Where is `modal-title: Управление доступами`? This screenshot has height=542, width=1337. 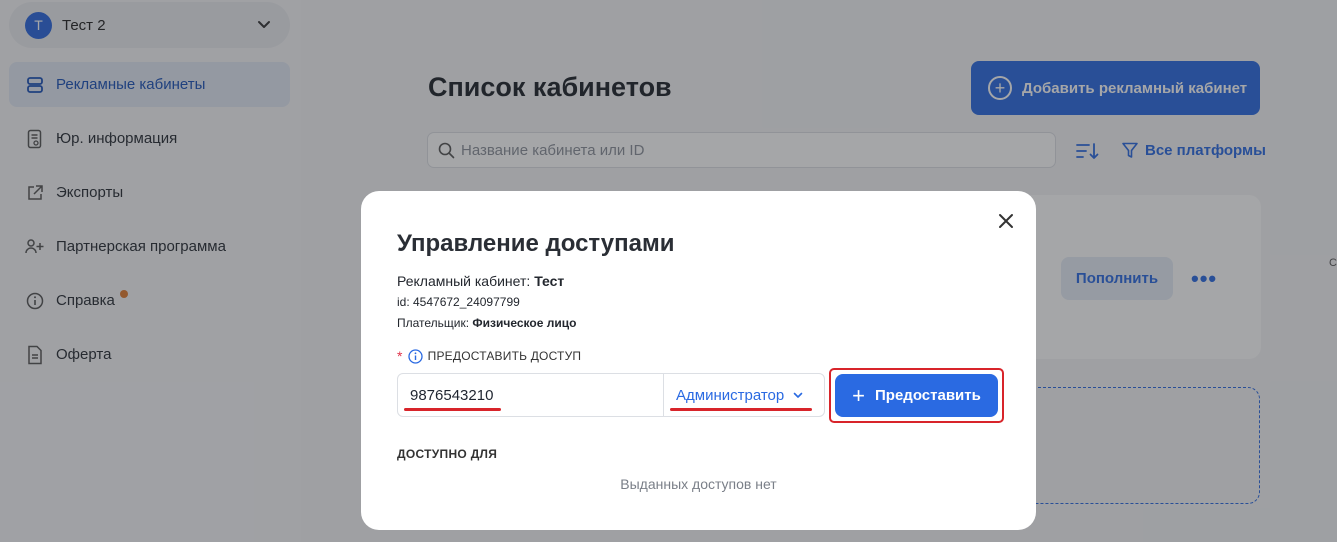
modal-title: Управление доступами is located at coordinates (536, 243).